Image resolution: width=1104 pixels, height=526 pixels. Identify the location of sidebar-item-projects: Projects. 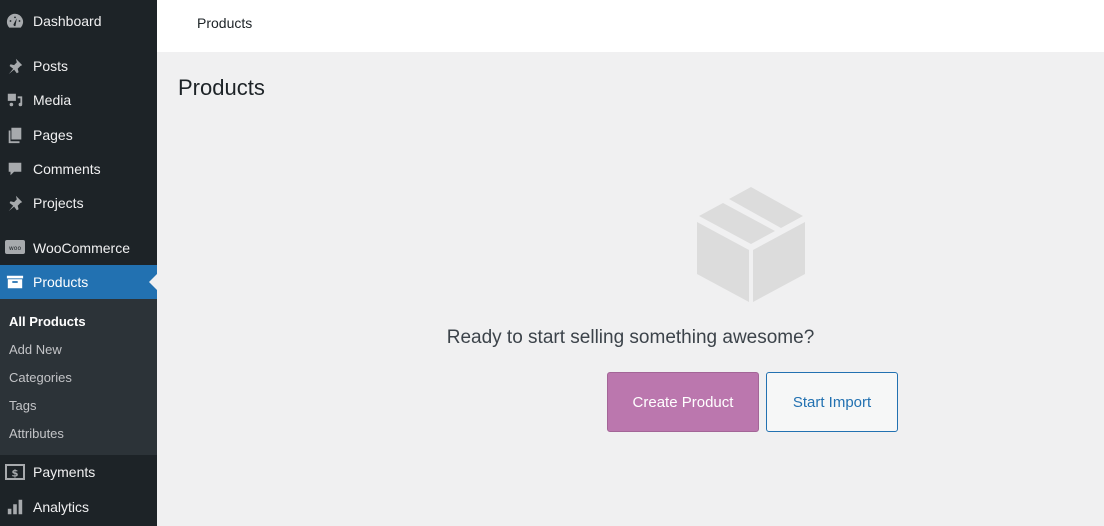
(78, 203).